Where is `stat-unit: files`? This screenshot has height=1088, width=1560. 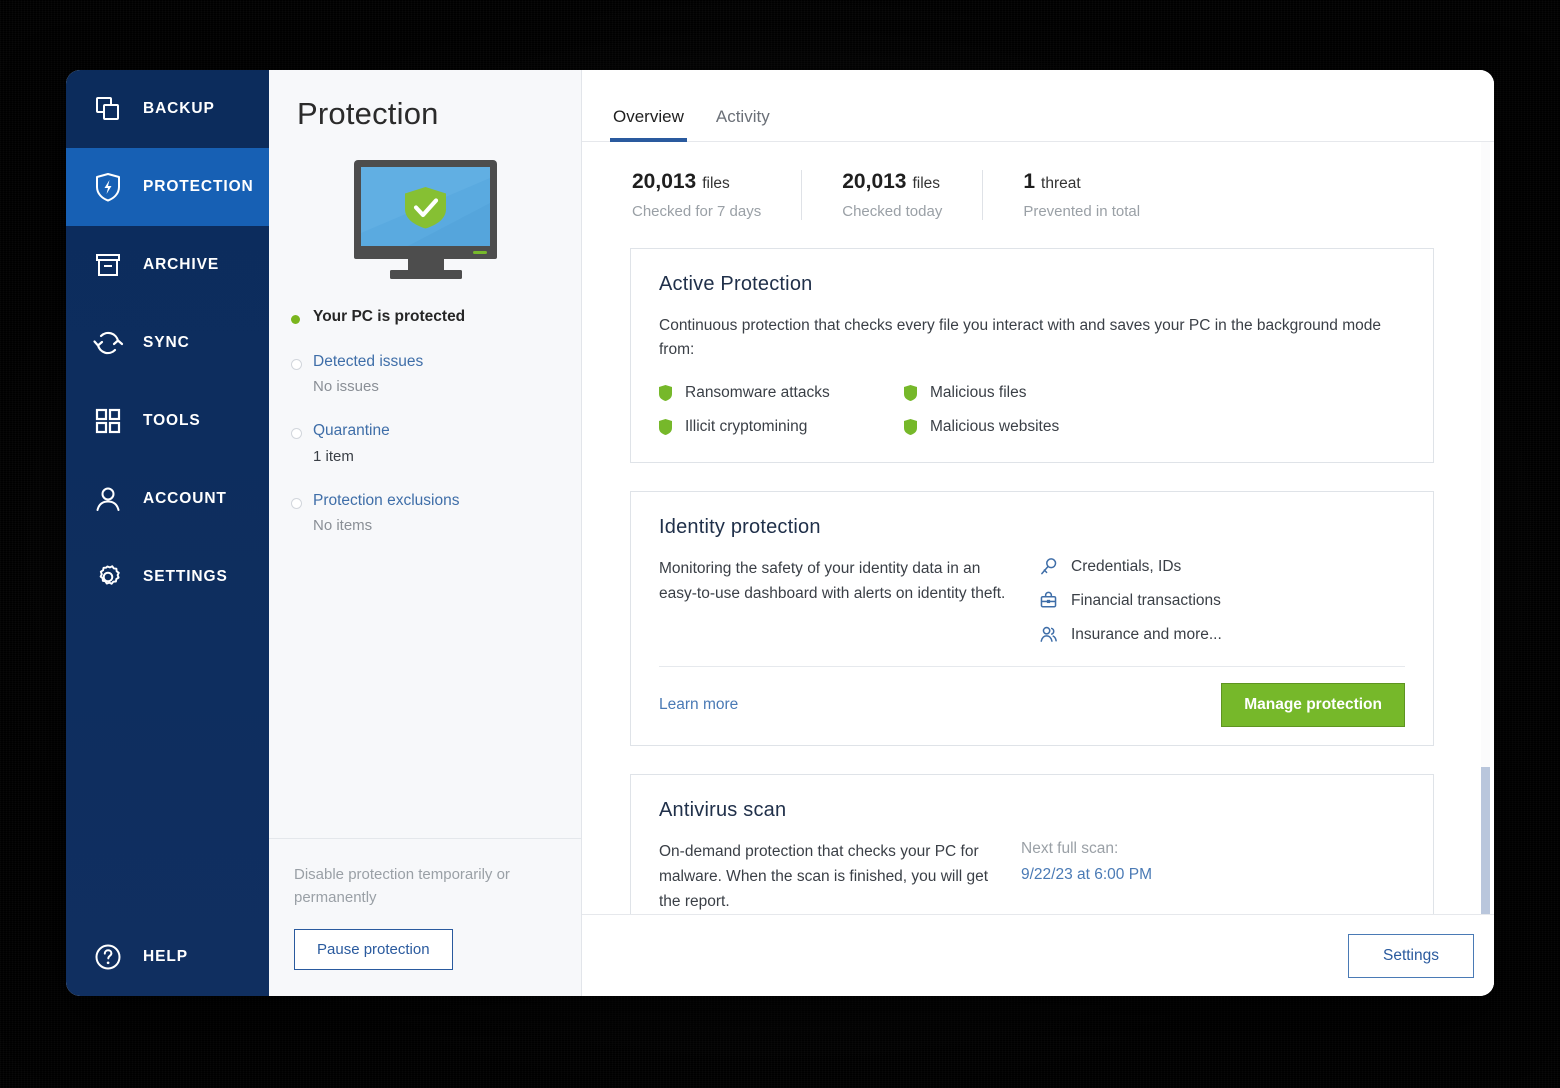
stat-unit: files is located at coordinates (926, 183).